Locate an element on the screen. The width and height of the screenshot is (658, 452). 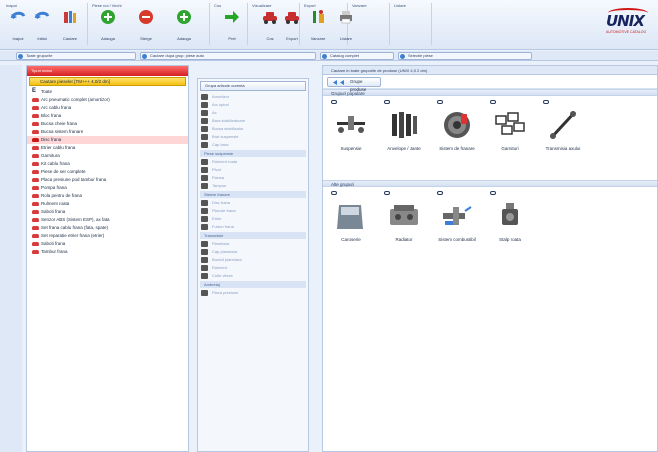
article-item: Planetara is located at coordinates (253, 244).